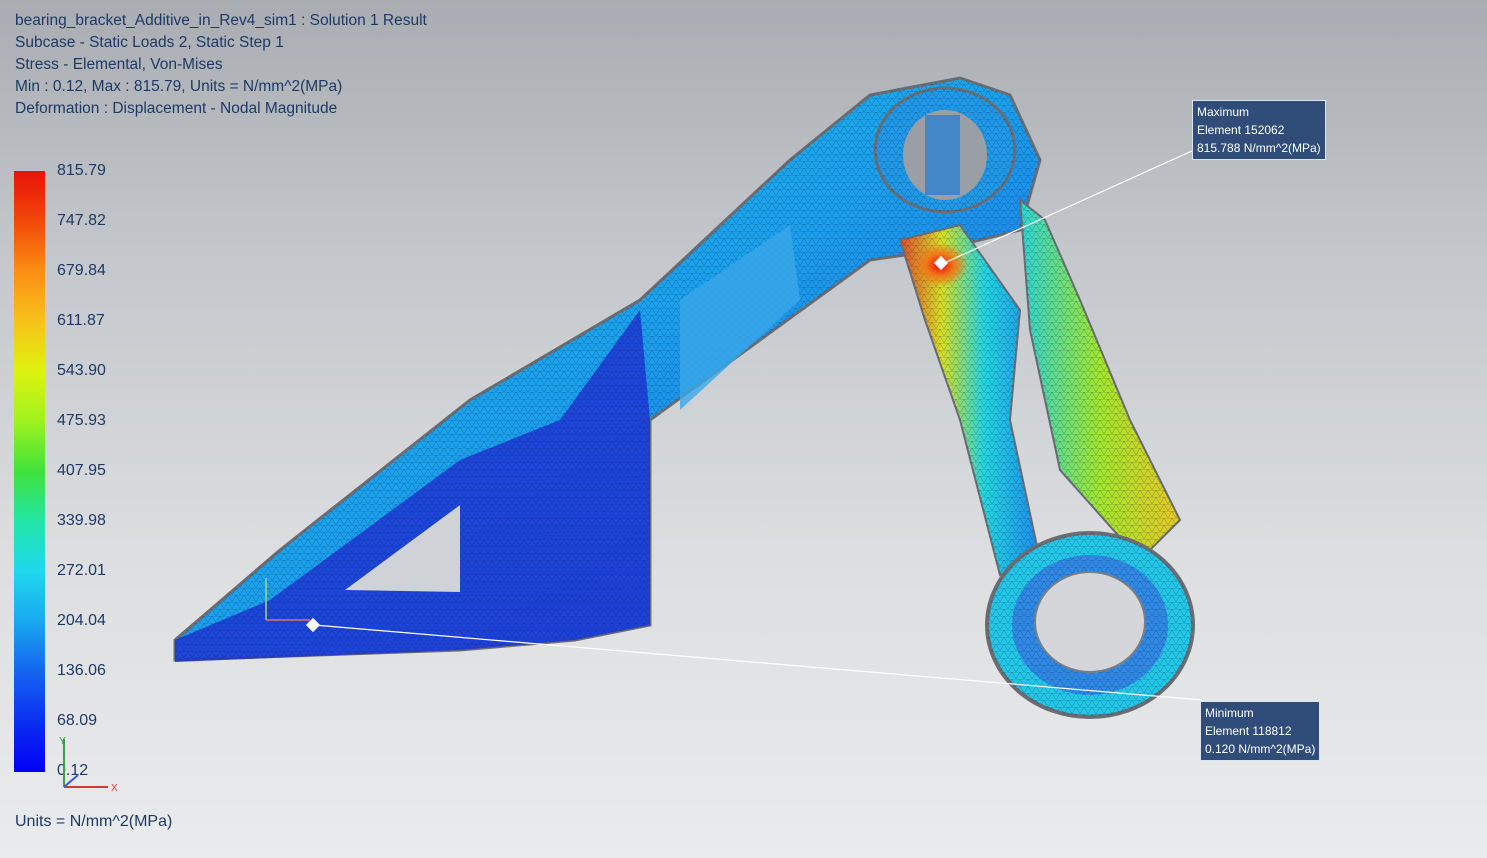 Image resolution: width=1487 pixels, height=858 pixels. Describe the element at coordinates (81, 470) in the screenshot. I see `legend-tick-label: 407.95` at that location.